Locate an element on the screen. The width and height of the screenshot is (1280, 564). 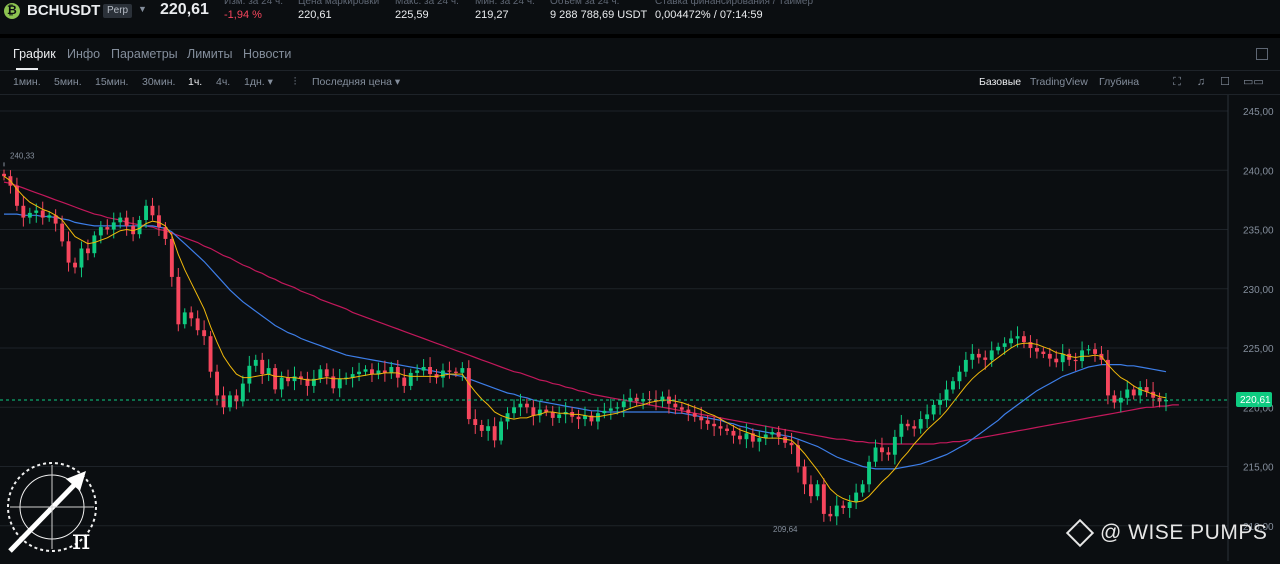
stat-label: Мин. за 24 ч. is located at coordinates (505, 3).